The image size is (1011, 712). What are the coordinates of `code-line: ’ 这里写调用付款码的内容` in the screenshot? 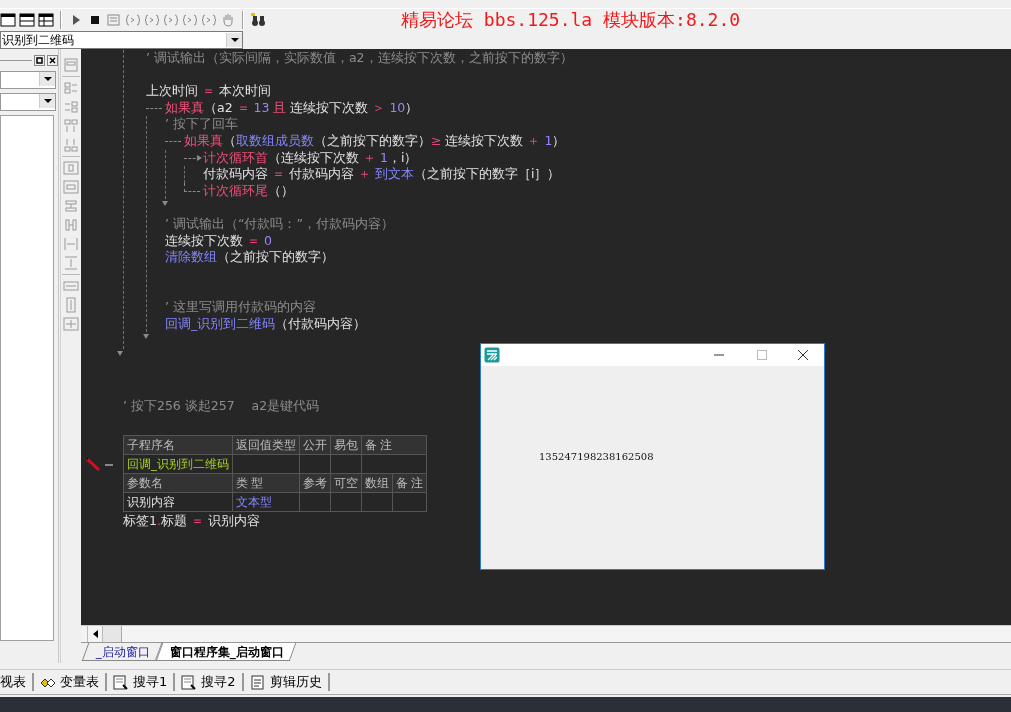 It's located at (240, 307).